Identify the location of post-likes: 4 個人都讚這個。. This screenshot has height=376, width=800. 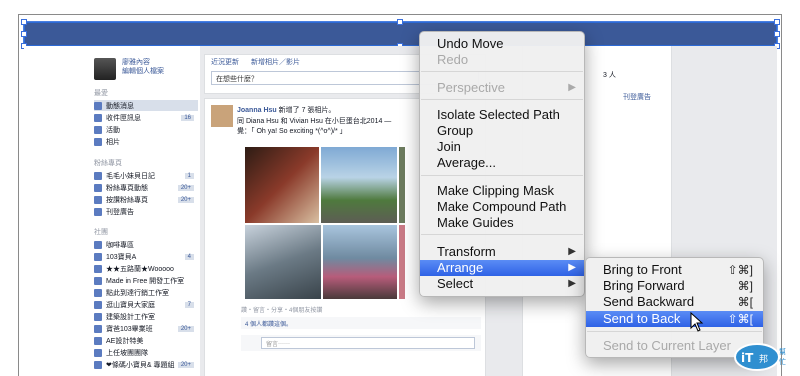
(361, 323).